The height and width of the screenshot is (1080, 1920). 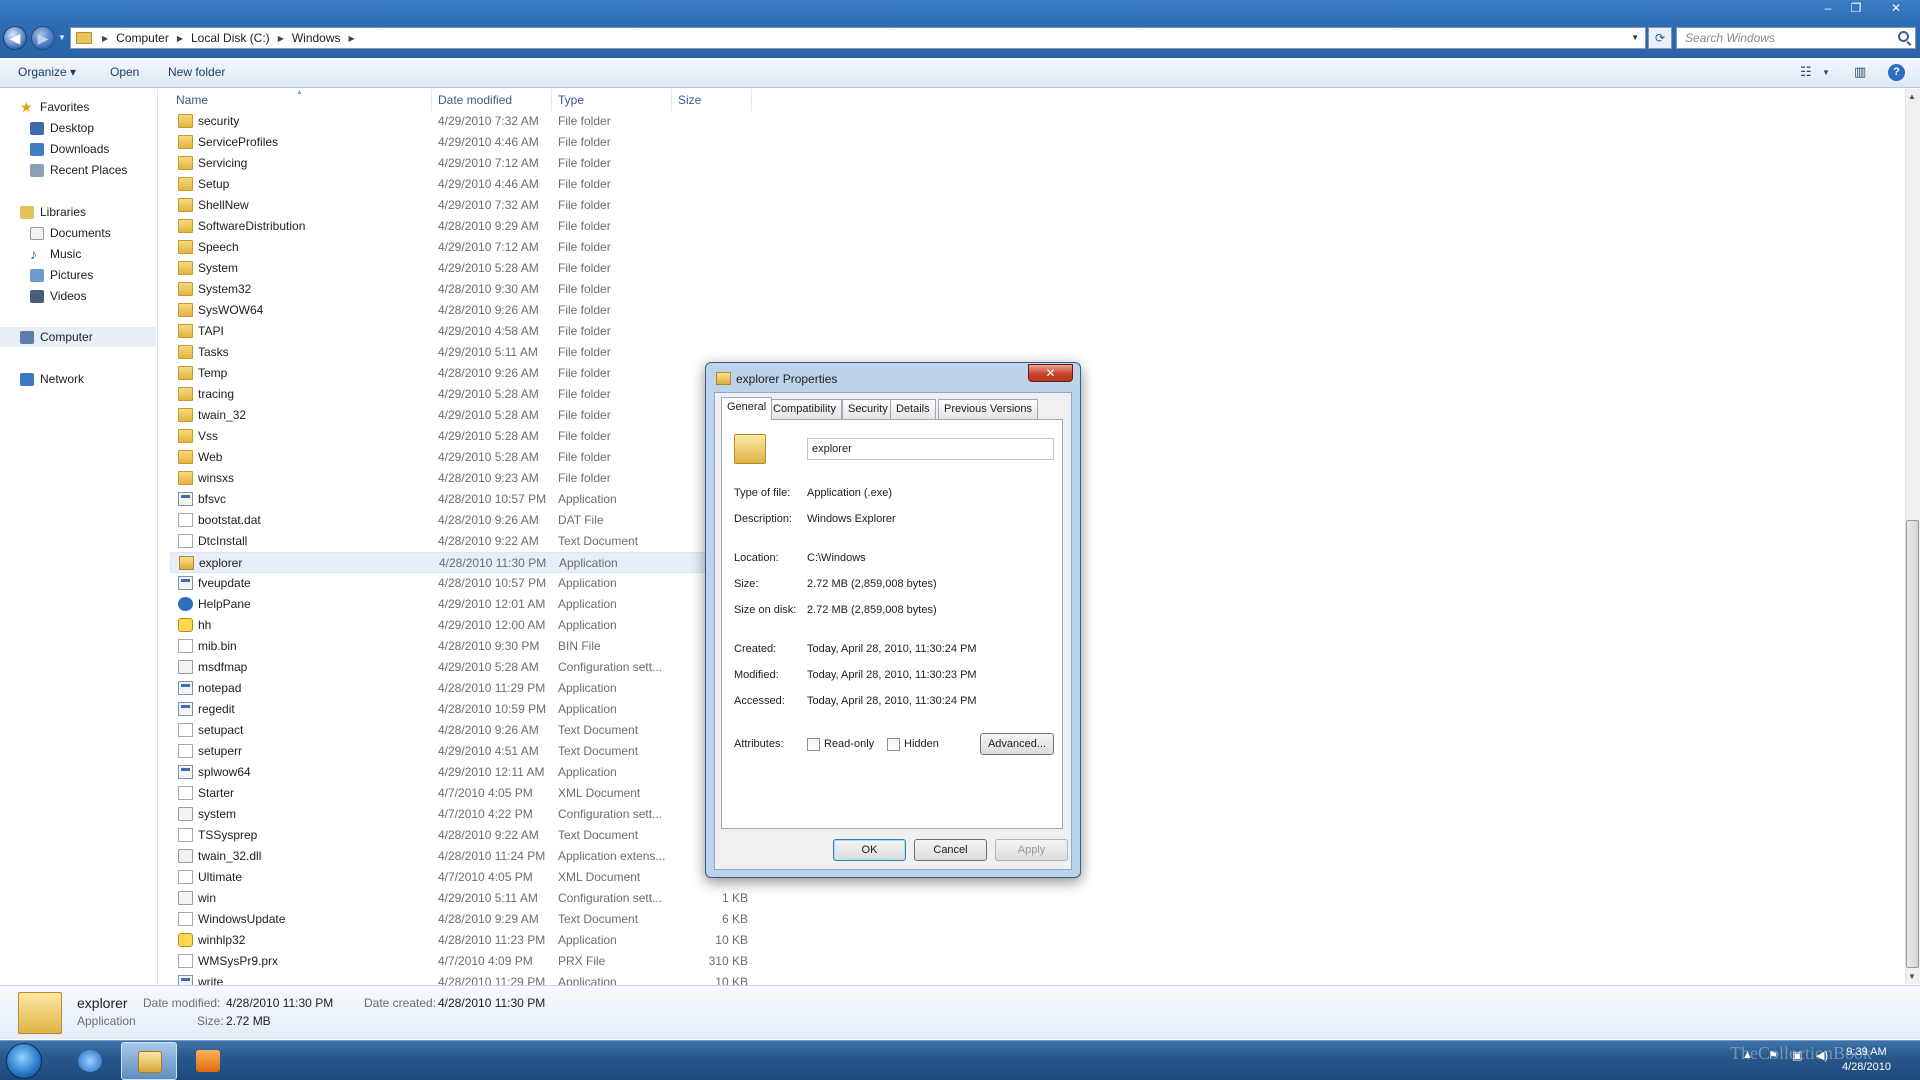 I want to click on nav-recent-places: Recent Places, so click(x=78, y=170).